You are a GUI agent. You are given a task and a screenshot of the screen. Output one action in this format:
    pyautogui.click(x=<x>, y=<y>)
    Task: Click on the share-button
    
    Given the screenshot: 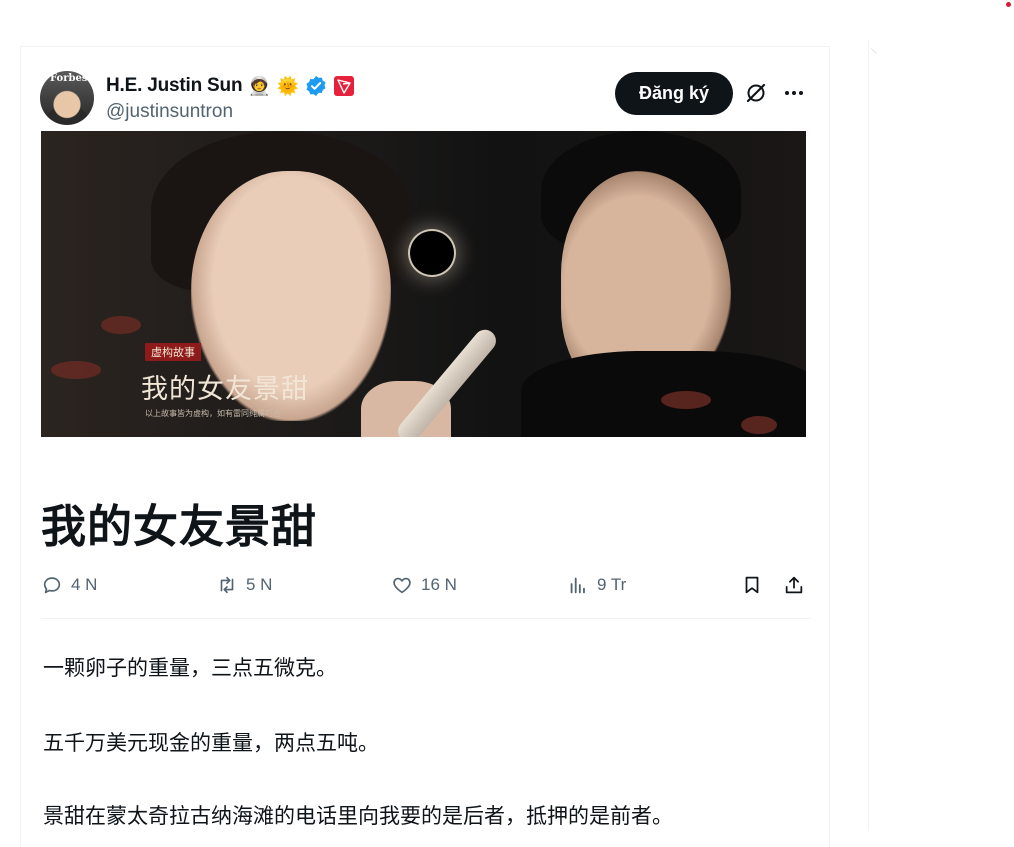 What is the action you would take?
    pyautogui.click(x=794, y=585)
    